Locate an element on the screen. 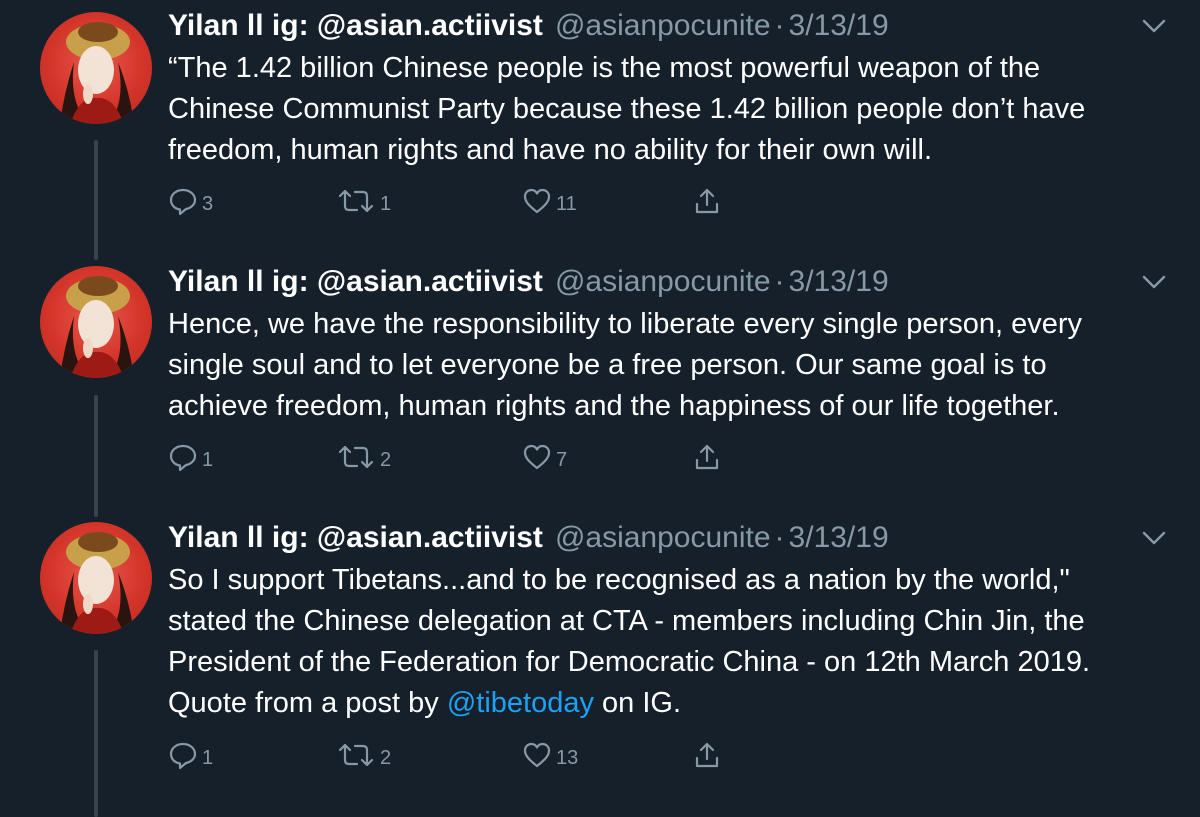  like-button: 13 is located at coordinates (550, 755).